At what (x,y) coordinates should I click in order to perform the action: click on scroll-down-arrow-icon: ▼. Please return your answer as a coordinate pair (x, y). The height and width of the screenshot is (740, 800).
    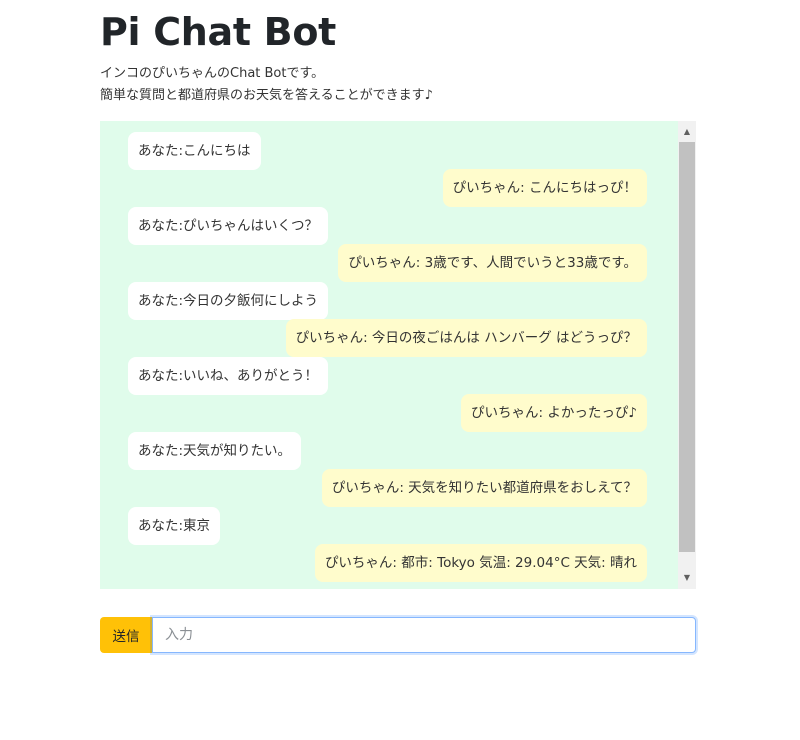
    Looking at the image, I should click on (687, 578).